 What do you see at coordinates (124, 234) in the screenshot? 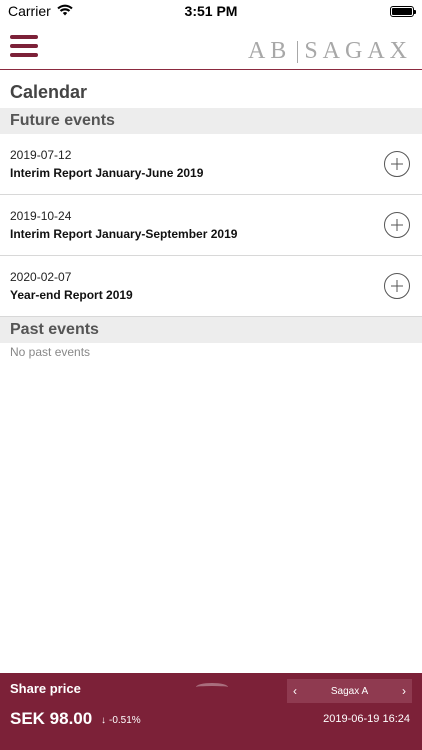
I see `event-title: Interim Report January-September 2019` at bounding box center [124, 234].